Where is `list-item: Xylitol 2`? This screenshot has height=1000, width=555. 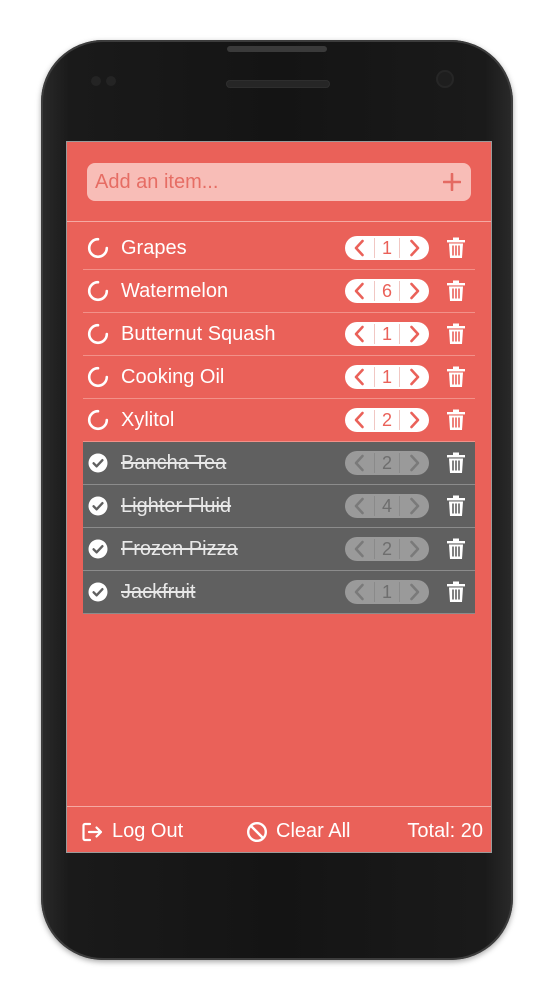
list-item: Xylitol 2 is located at coordinates (279, 420).